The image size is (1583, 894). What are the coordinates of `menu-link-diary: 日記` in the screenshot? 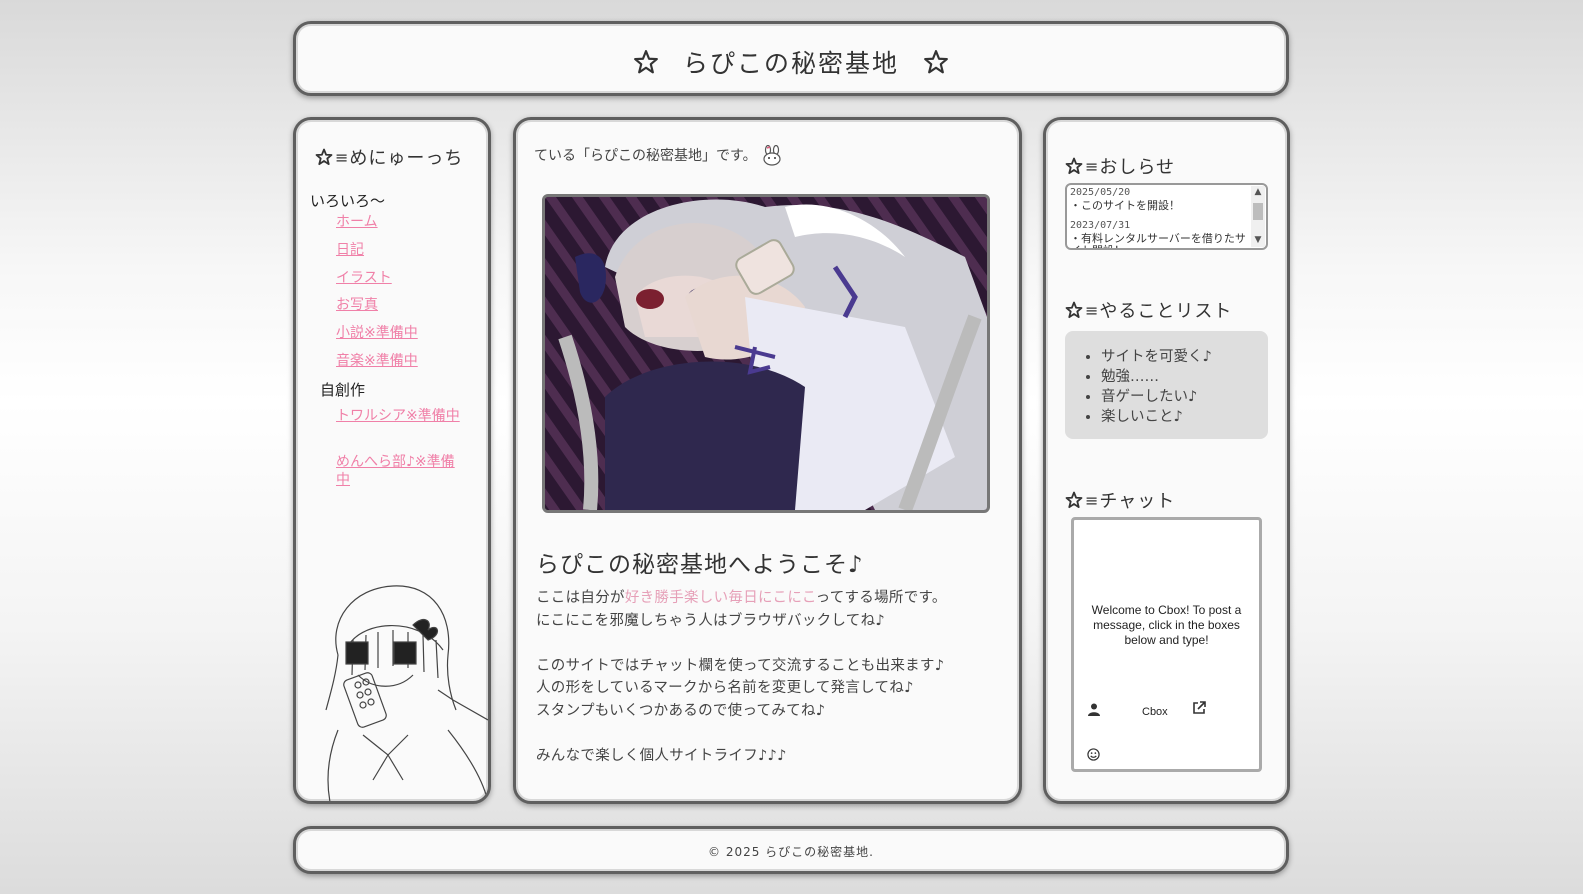 It's located at (398, 250).